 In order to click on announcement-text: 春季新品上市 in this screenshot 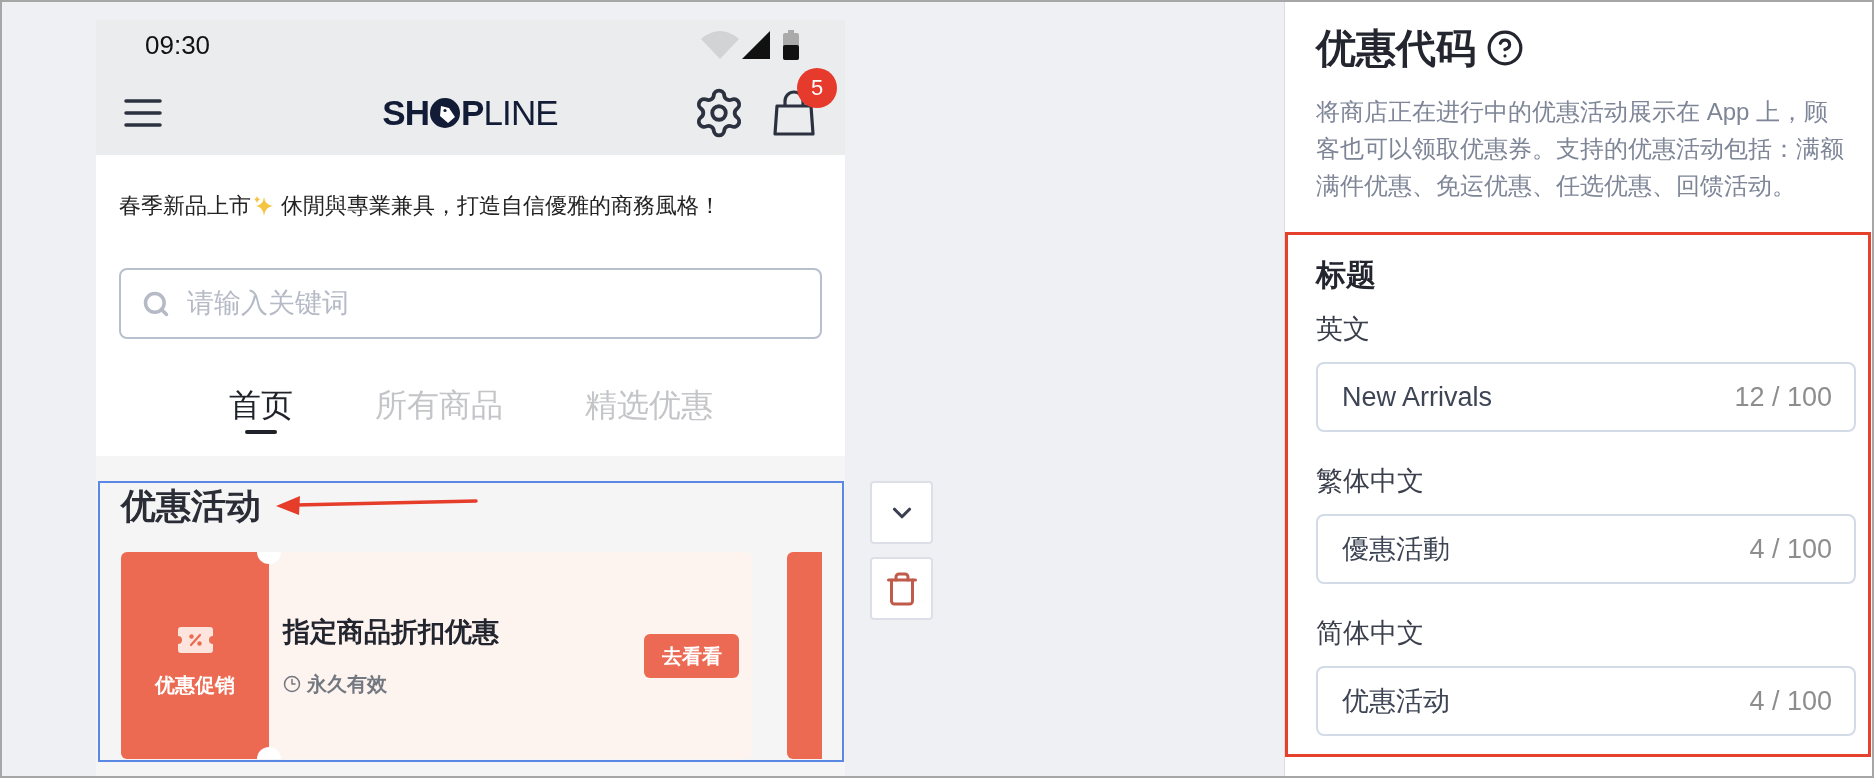, I will do `click(185, 206)`.